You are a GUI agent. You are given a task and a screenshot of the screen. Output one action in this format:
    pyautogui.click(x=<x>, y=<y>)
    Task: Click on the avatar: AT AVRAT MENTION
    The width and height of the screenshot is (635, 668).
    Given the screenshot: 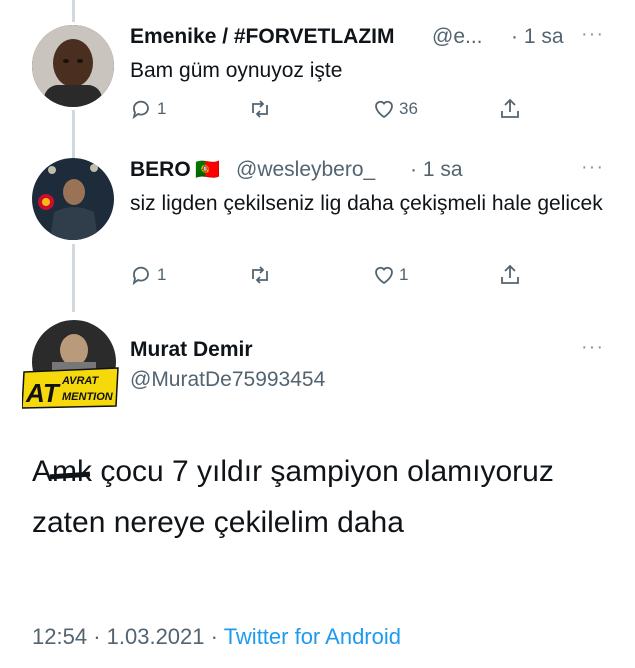 What is the action you would take?
    pyautogui.click(x=70, y=365)
    